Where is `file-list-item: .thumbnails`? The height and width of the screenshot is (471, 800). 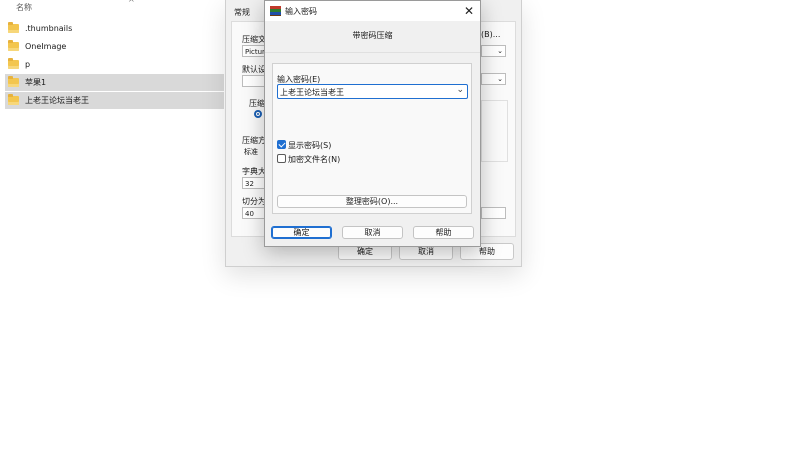 file-list-item: .thumbnails is located at coordinates (114, 28).